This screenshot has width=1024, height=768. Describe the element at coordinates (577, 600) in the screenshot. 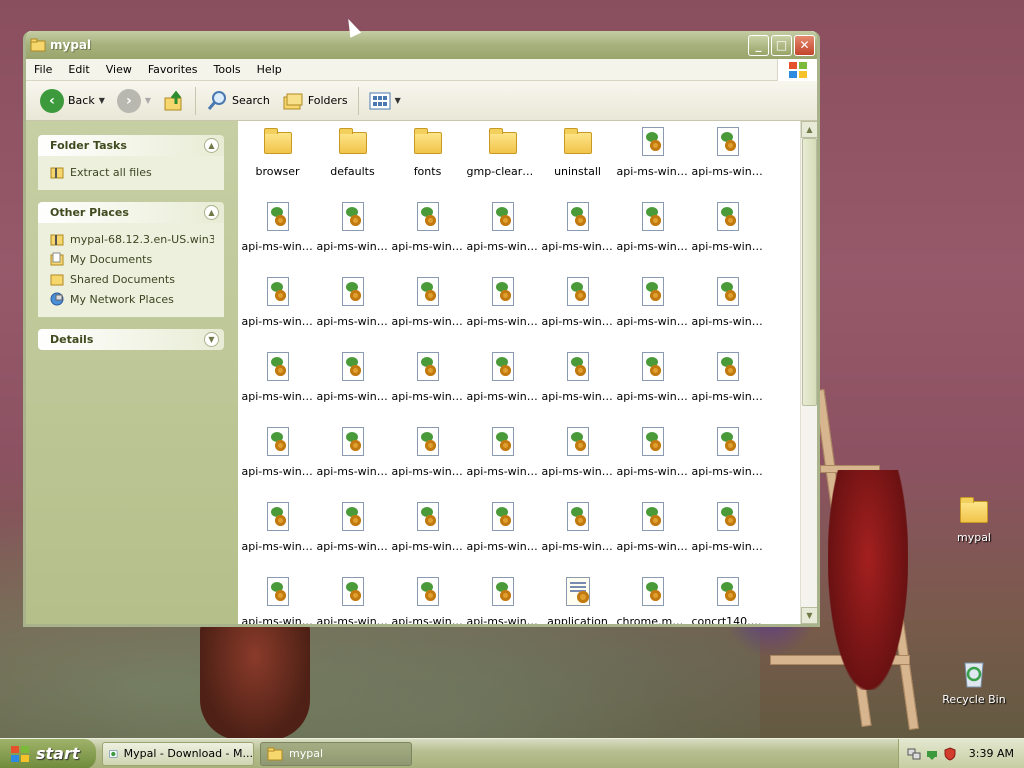

I see `file-item: application` at that location.